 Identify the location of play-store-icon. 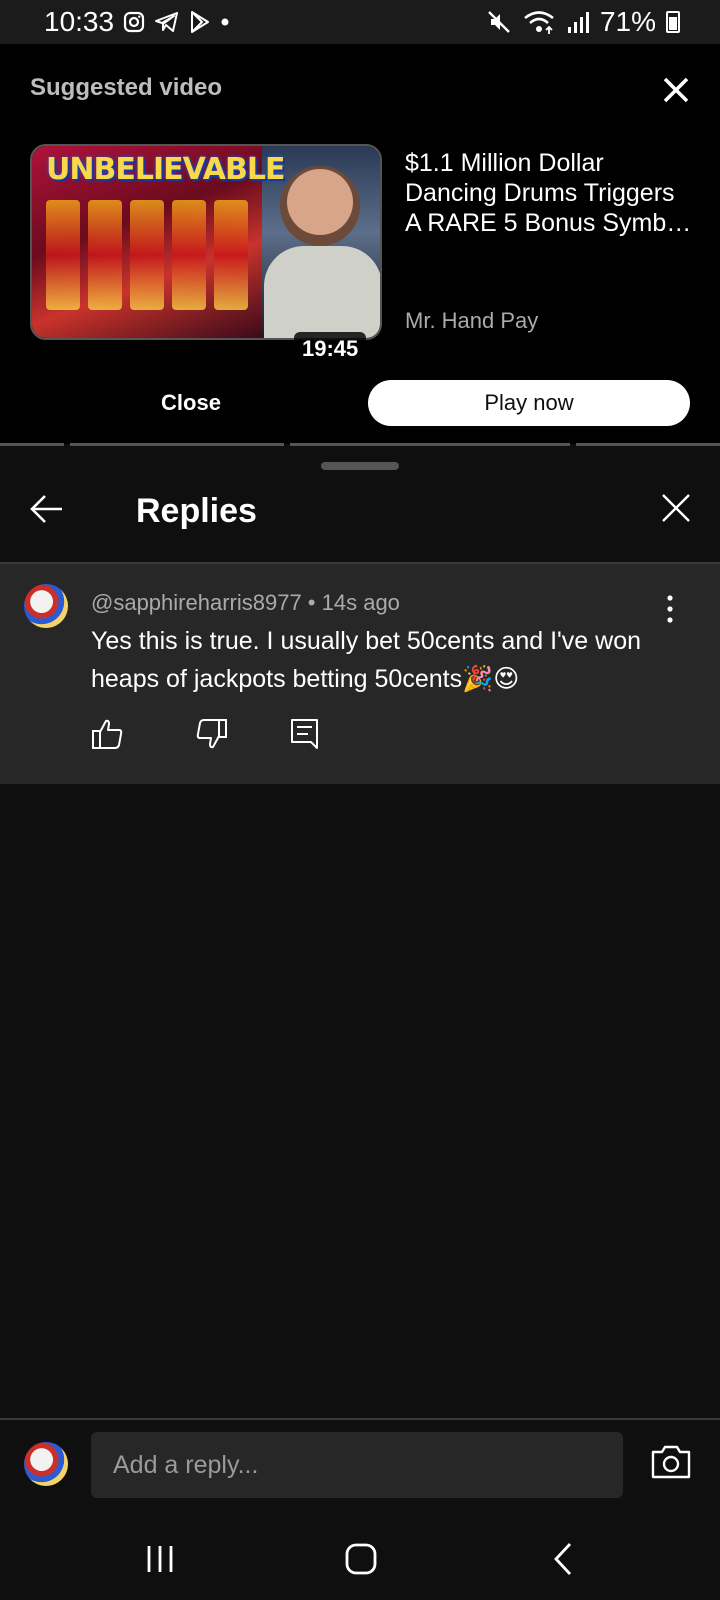
(200, 22).